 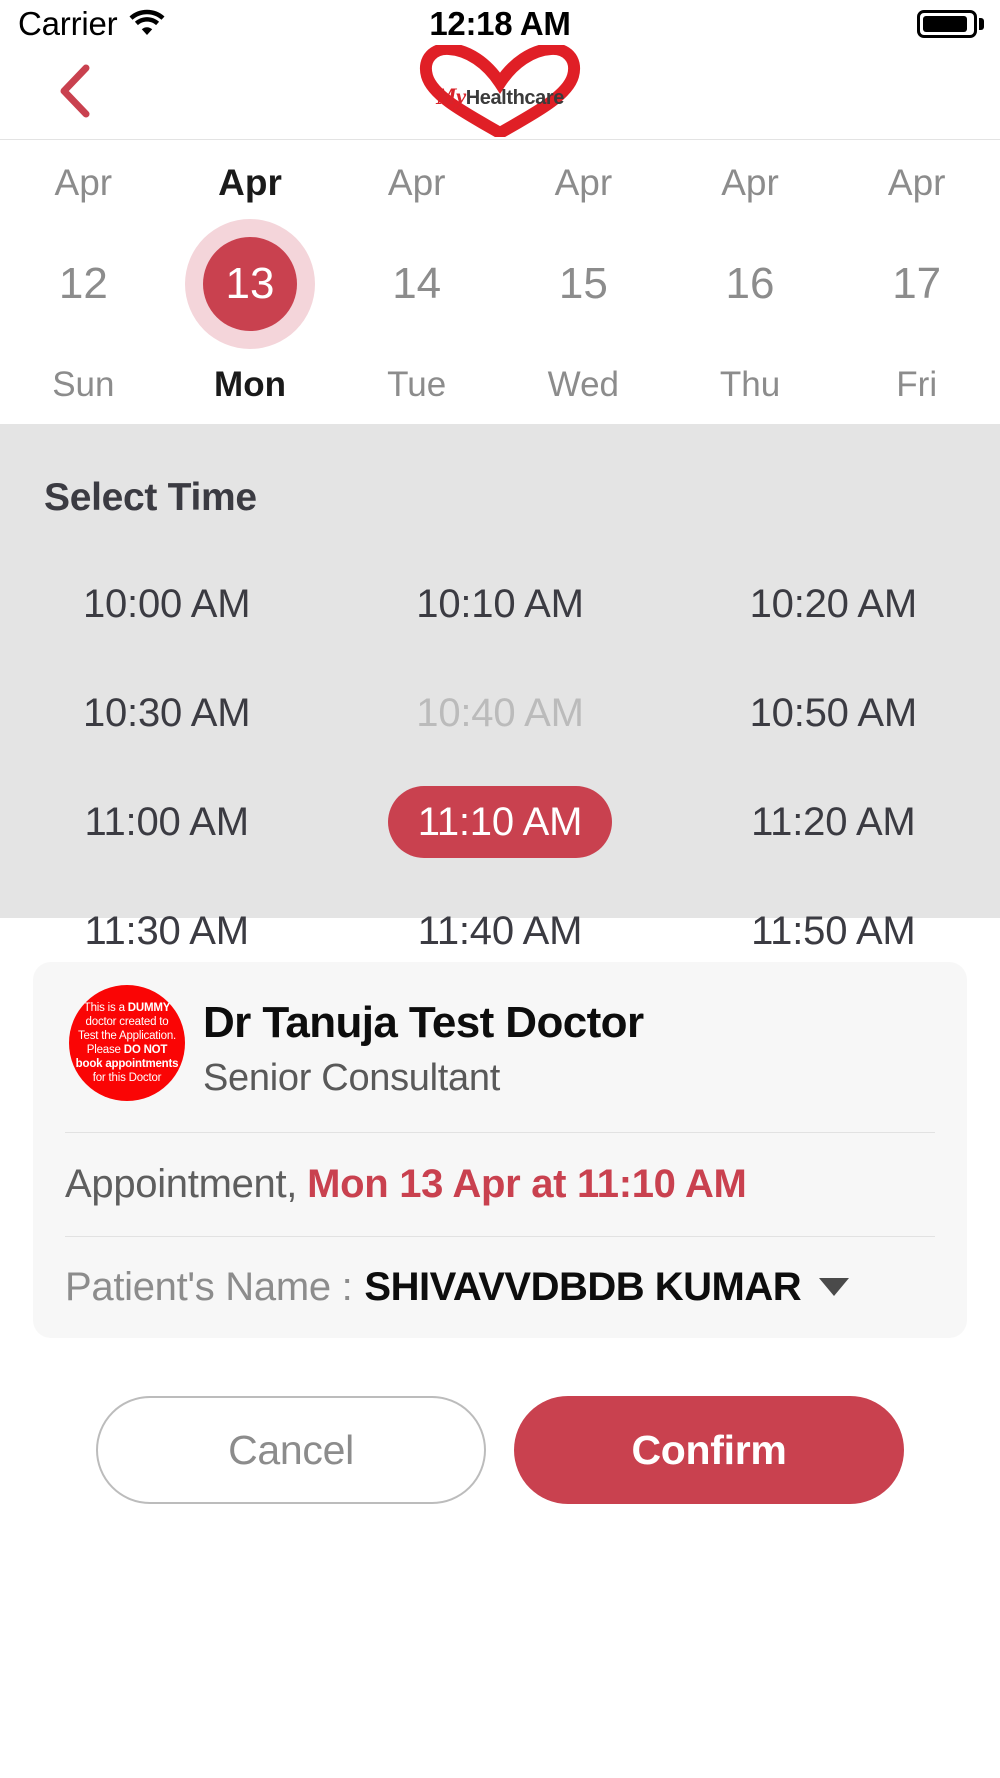 I want to click on date-weekday-label: Mon, so click(x=250, y=384).